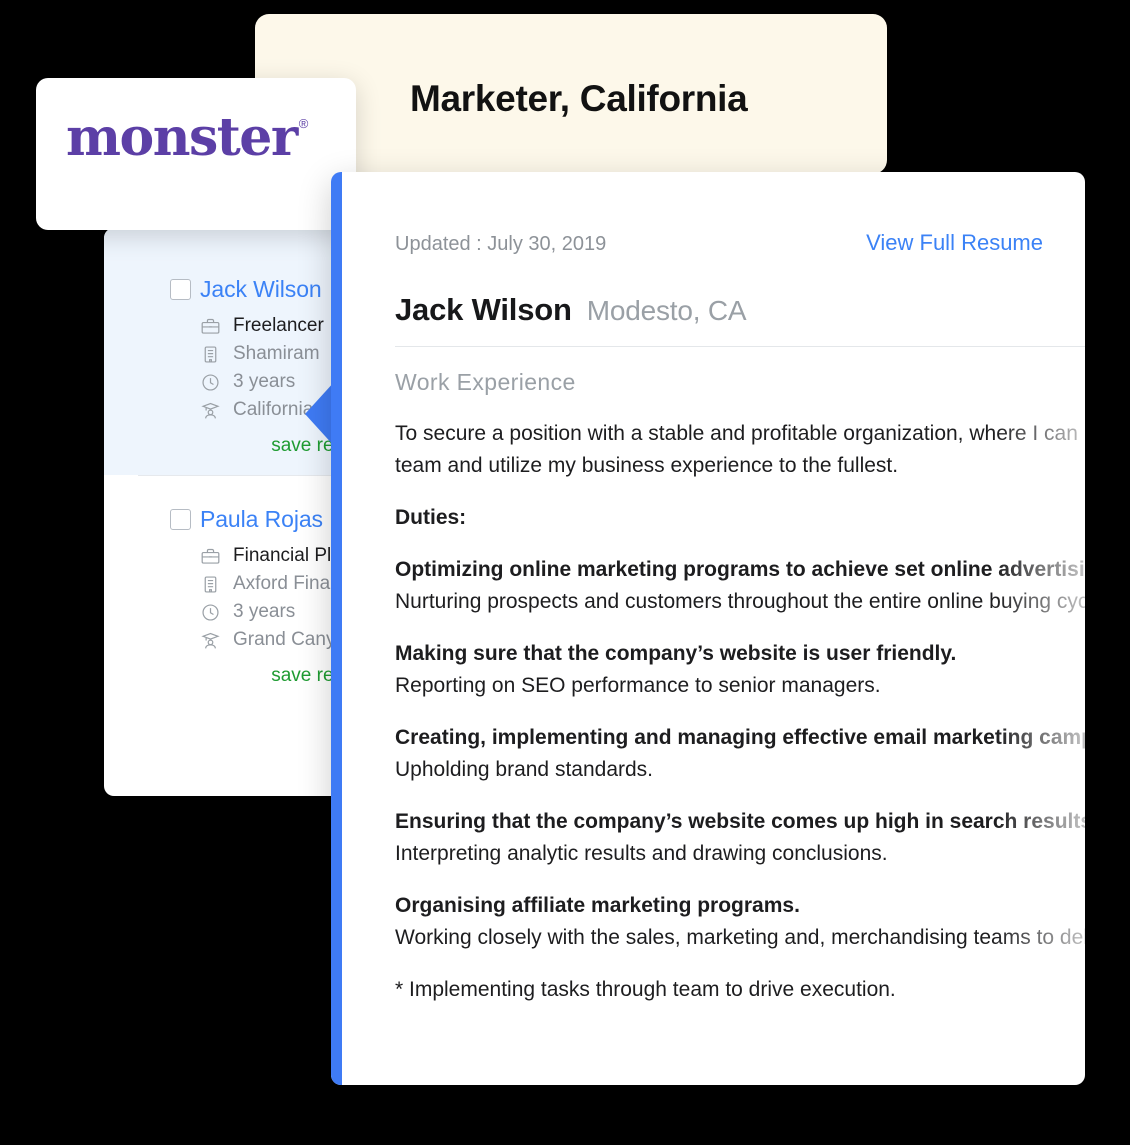 This screenshot has height=1145, width=1130. I want to click on candidate-education-text: Grand Cany, so click(284, 639).